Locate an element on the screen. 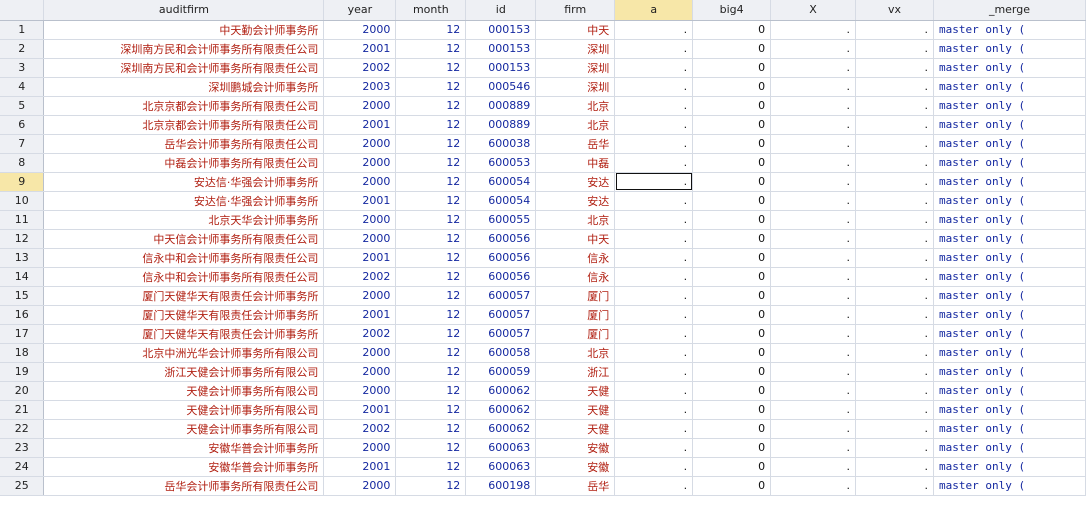 The height and width of the screenshot is (513, 1086). cell-id: 600038 is located at coordinates (501, 144).